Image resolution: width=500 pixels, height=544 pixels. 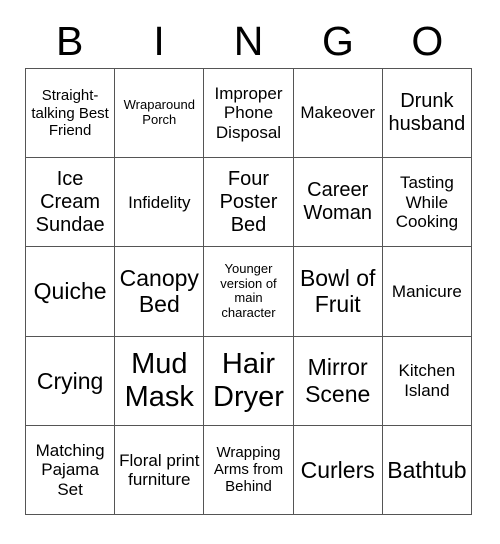 I want to click on bingo-cell-b3: Quiche, so click(x=71, y=292).